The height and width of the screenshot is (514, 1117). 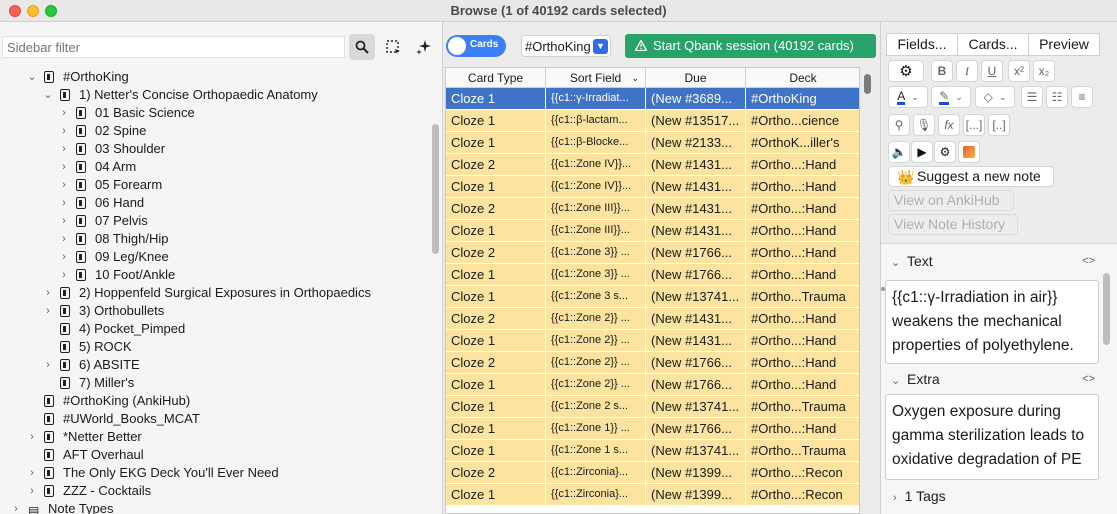 What do you see at coordinates (215, 77) in the screenshot?
I see `sidebar-tree-item: ⌄ #OrthoKing` at bounding box center [215, 77].